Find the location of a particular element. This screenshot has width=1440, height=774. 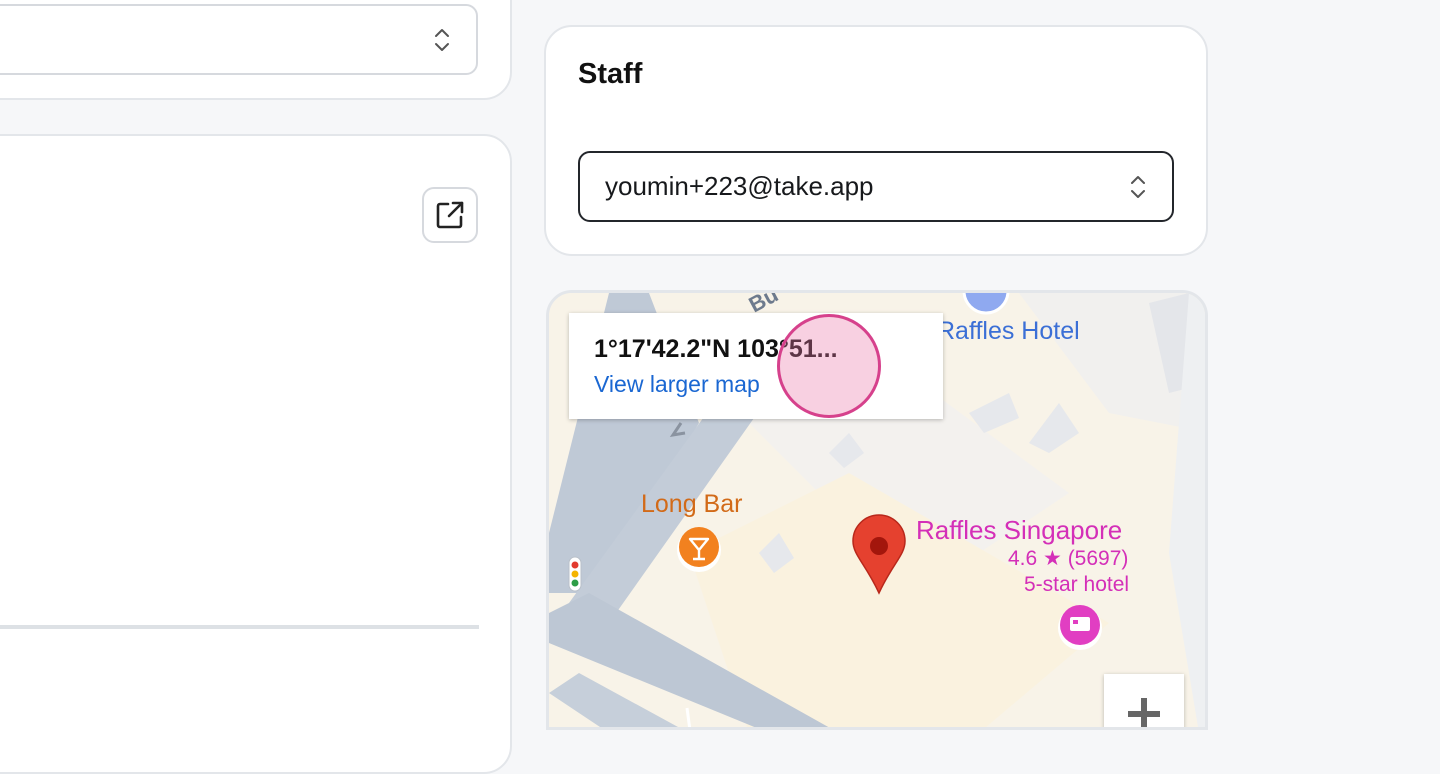

left-divider is located at coordinates (239, 627).